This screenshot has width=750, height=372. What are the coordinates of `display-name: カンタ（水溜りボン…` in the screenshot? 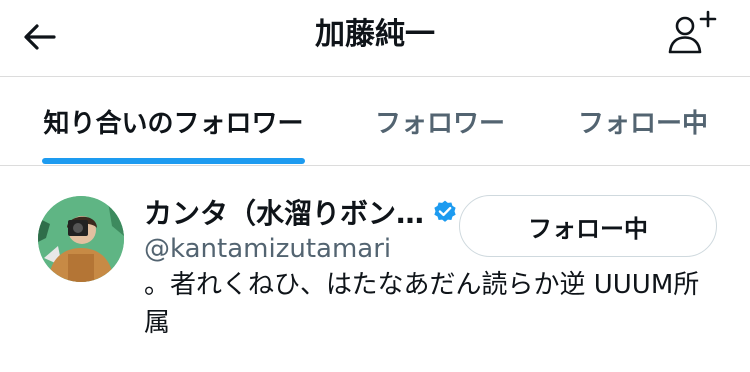 It's located at (284, 213).